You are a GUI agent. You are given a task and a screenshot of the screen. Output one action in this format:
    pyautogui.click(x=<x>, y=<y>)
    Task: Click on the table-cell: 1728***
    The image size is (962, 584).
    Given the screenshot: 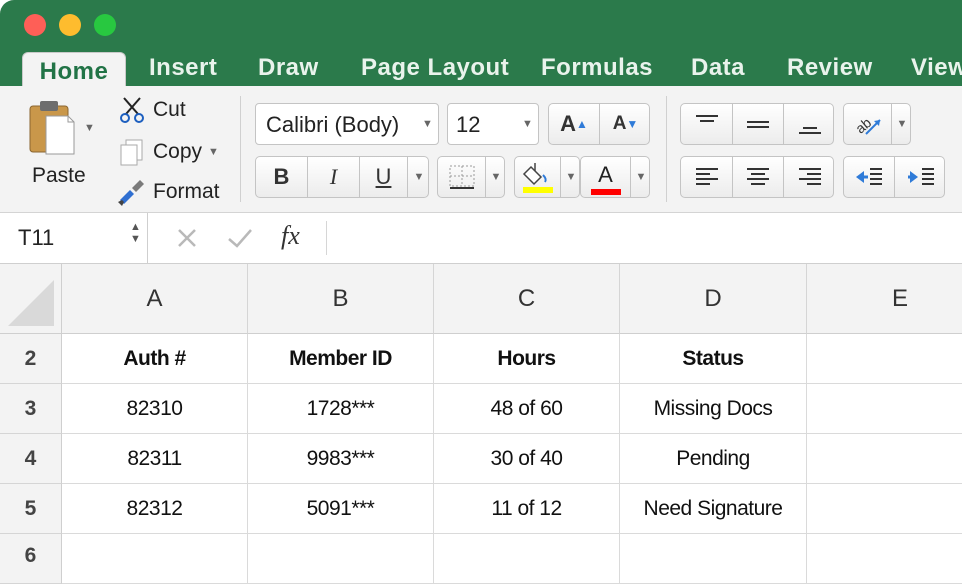 What is the action you would take?
    pyautogui.click(x=341, y=409)
    